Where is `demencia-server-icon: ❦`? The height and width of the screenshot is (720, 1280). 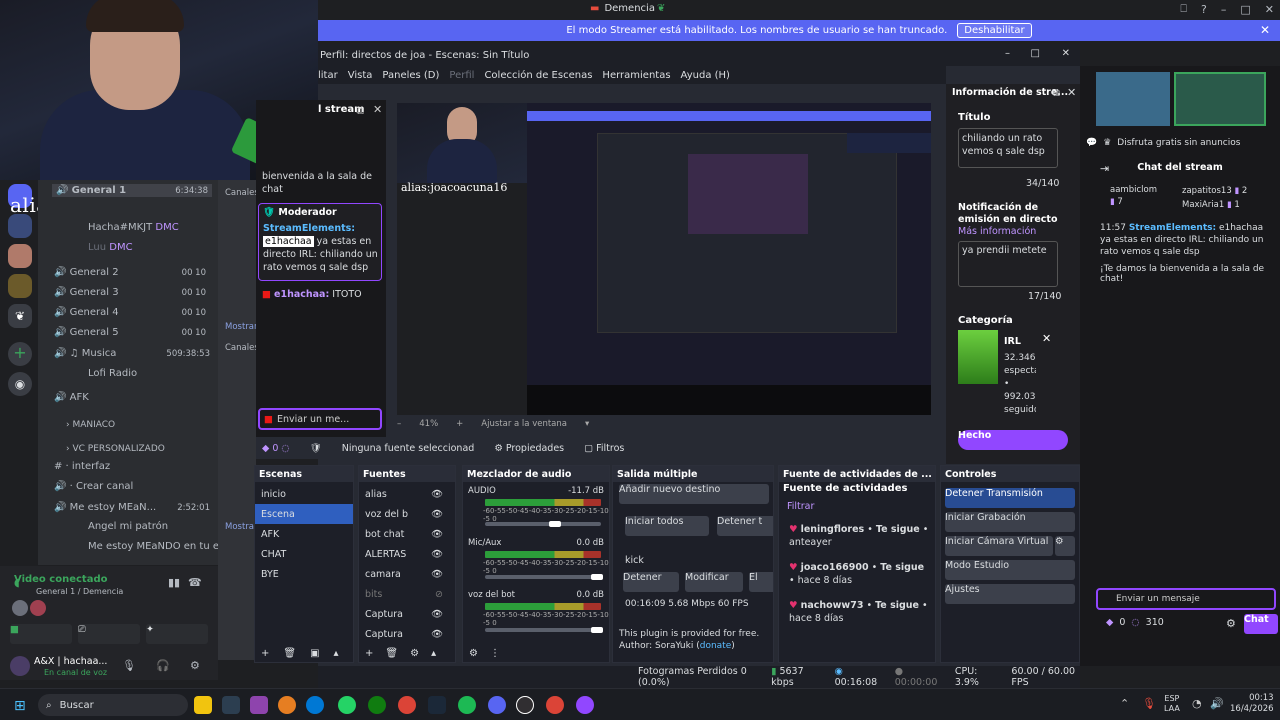 demencia-server-icon: ❦ is located at coordinates (20, 316).